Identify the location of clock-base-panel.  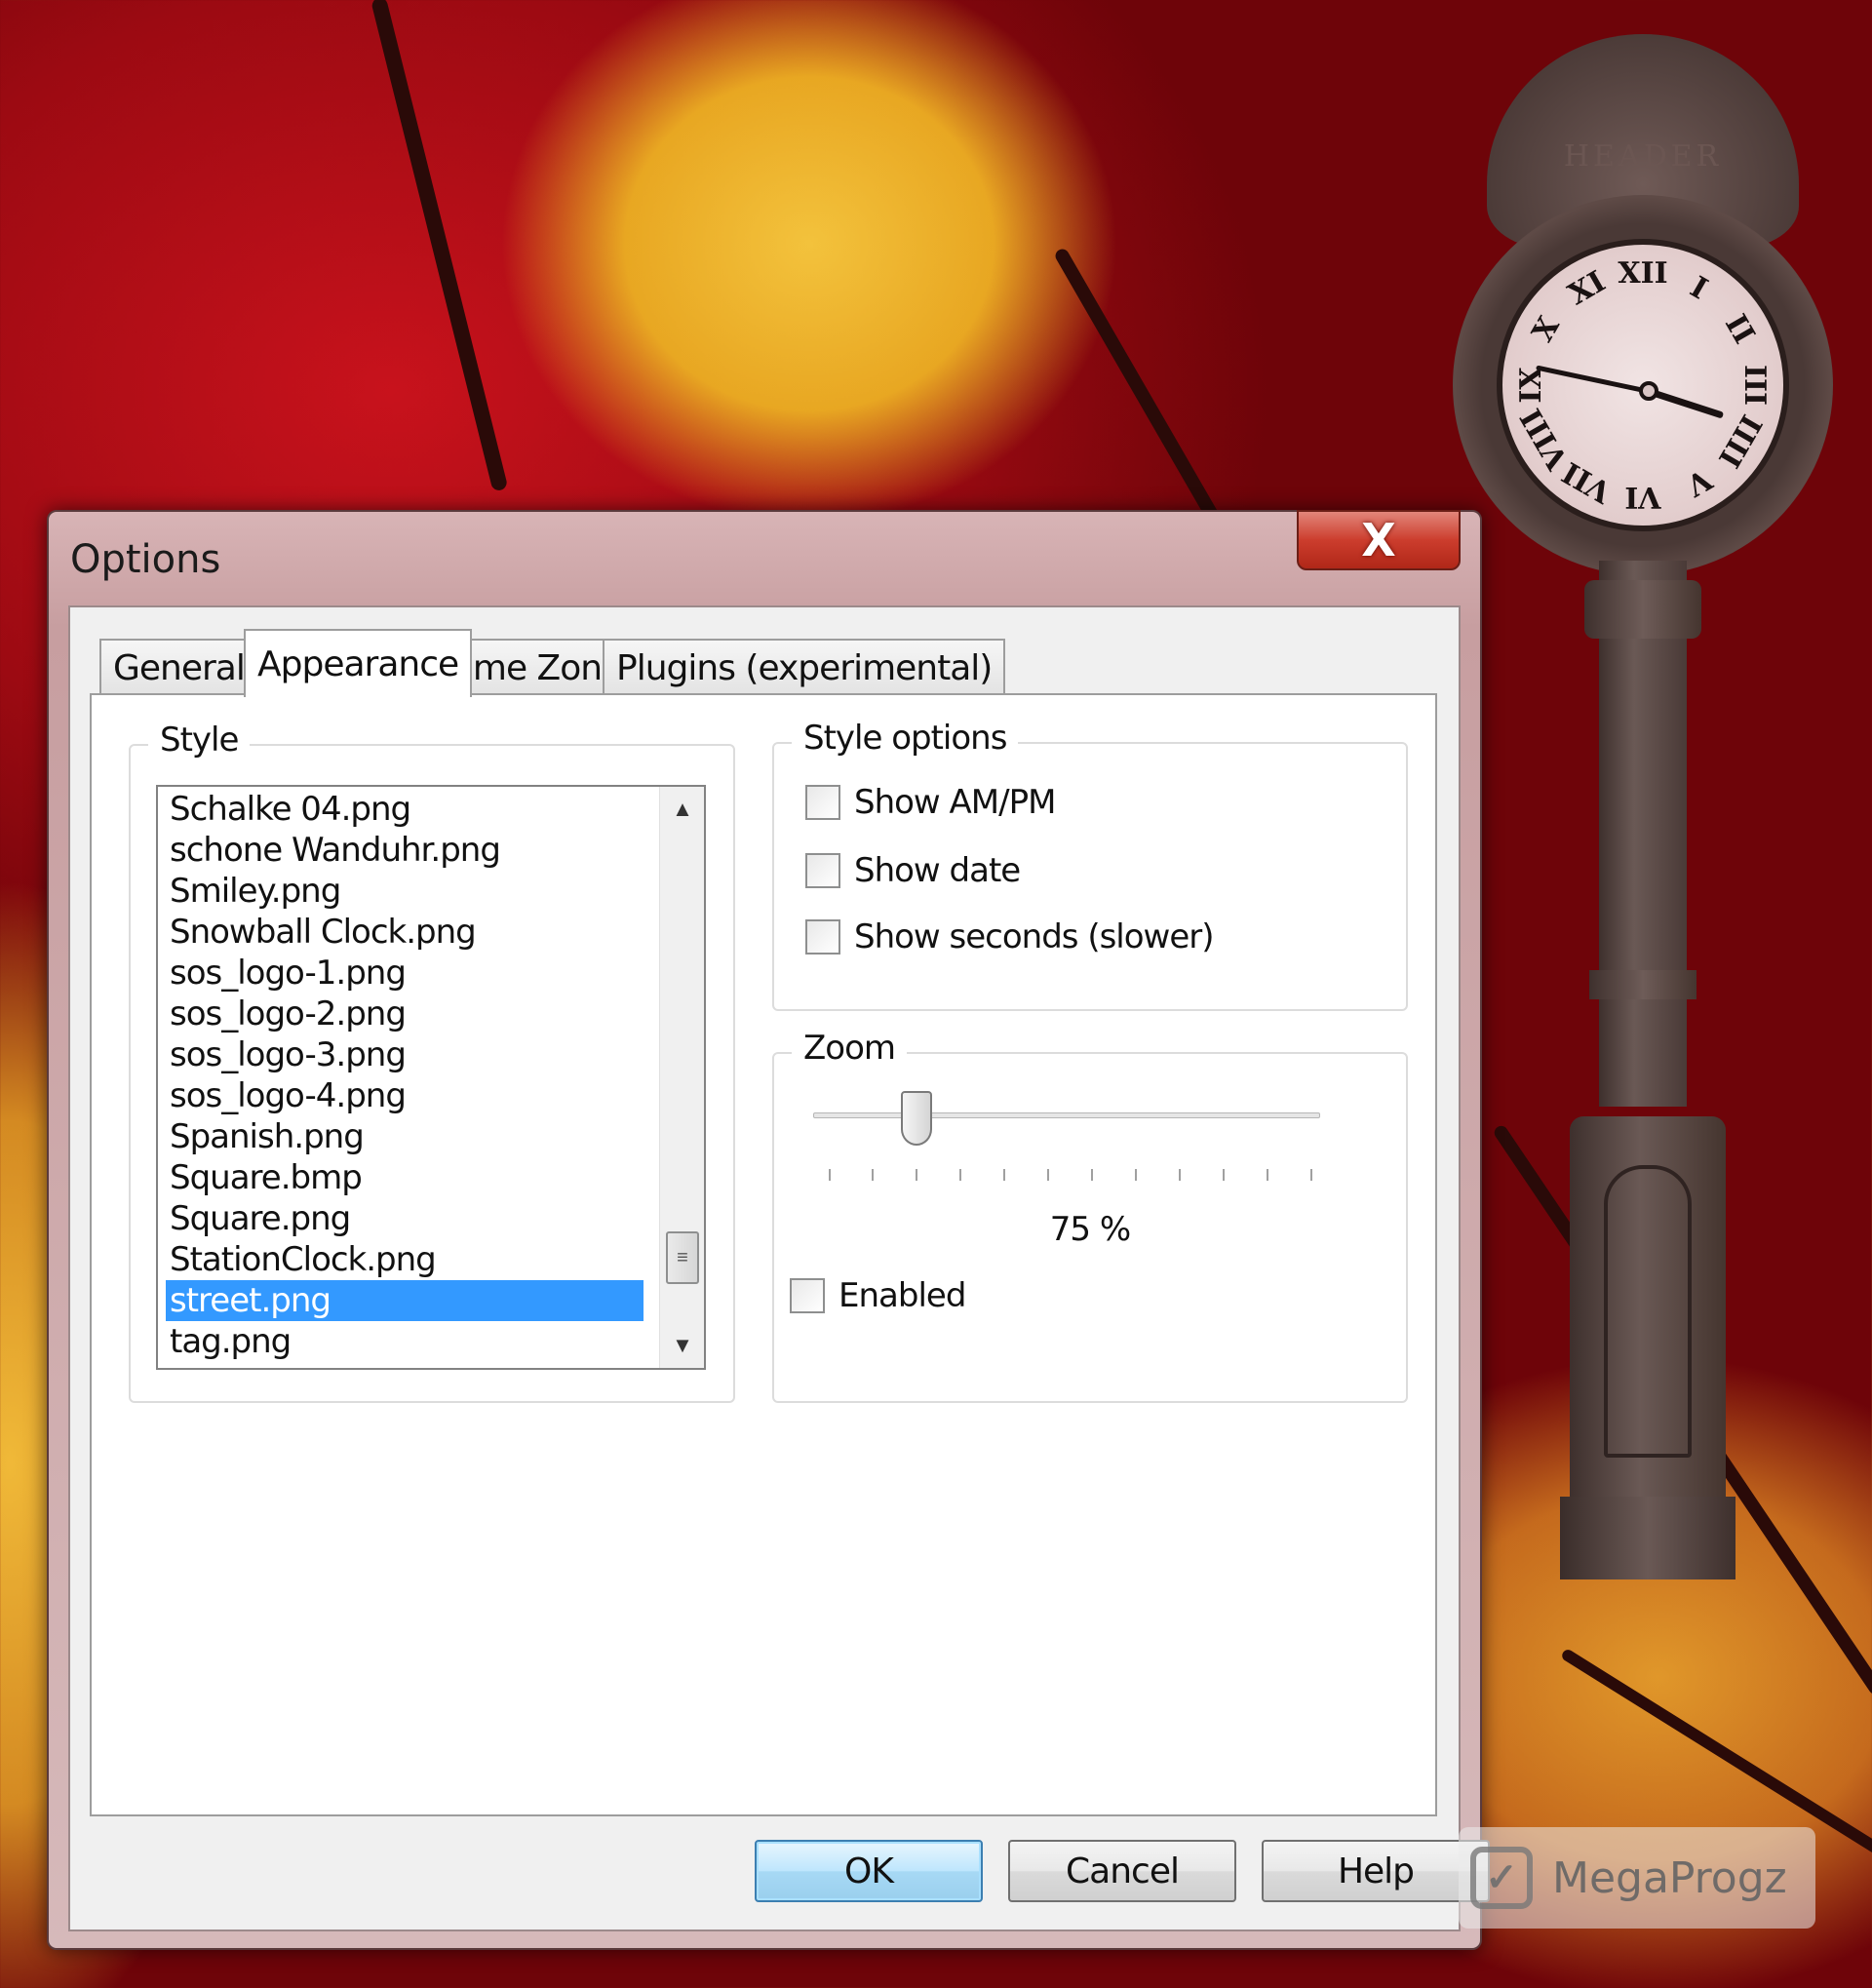
(1648, 1311).